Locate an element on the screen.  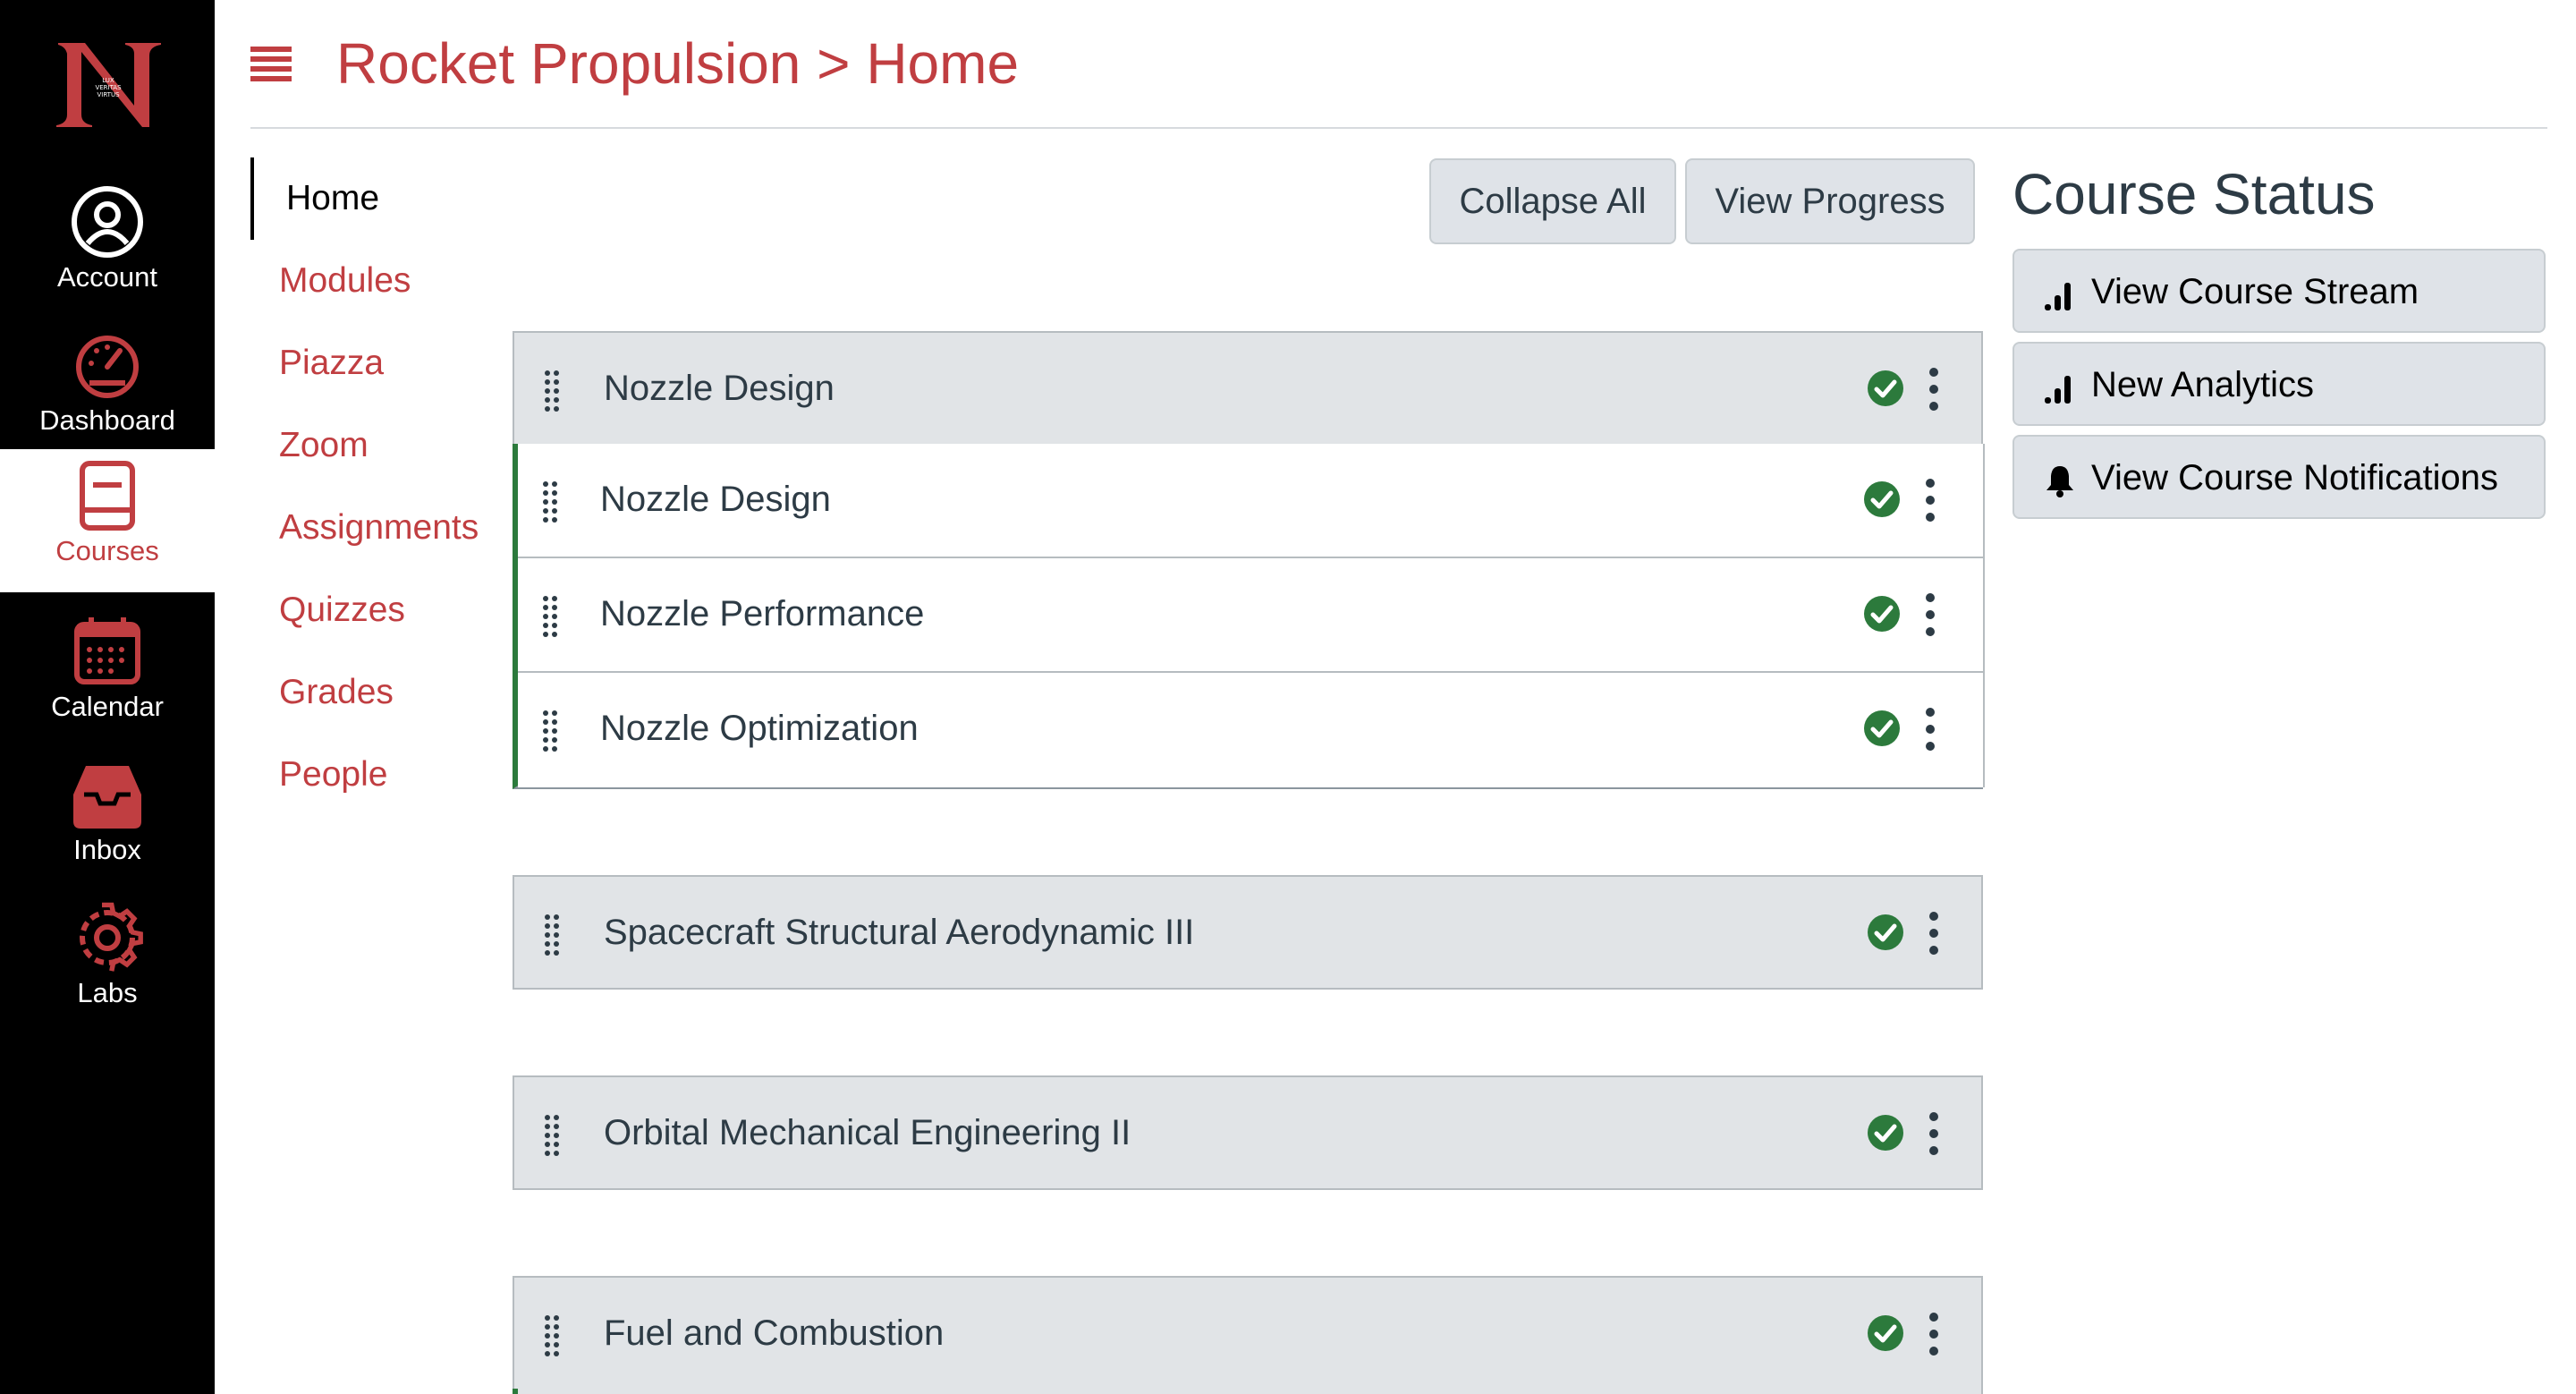
view-course-stream-button: View Course Stream is located at coordinates (2279, 291).